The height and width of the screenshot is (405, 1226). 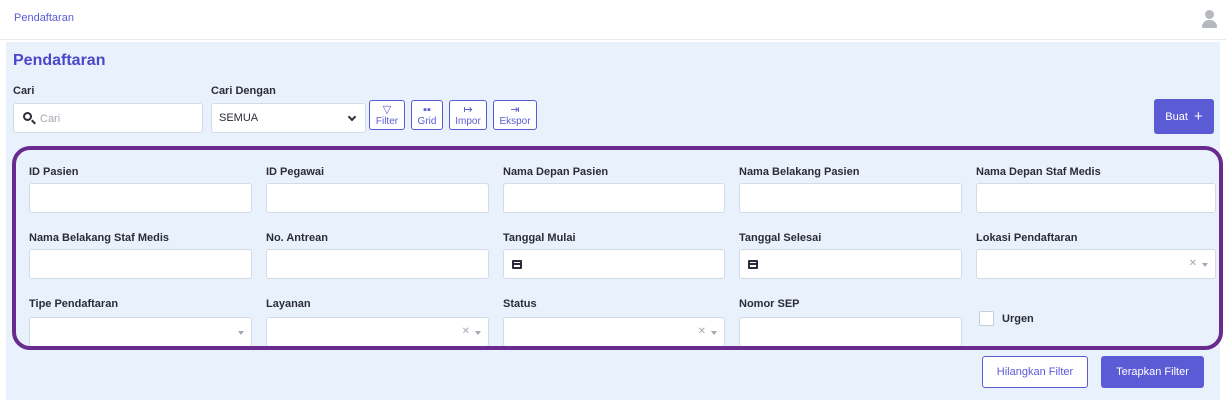 I want to click on urgen-checkbox, so click(x=986, y=318).